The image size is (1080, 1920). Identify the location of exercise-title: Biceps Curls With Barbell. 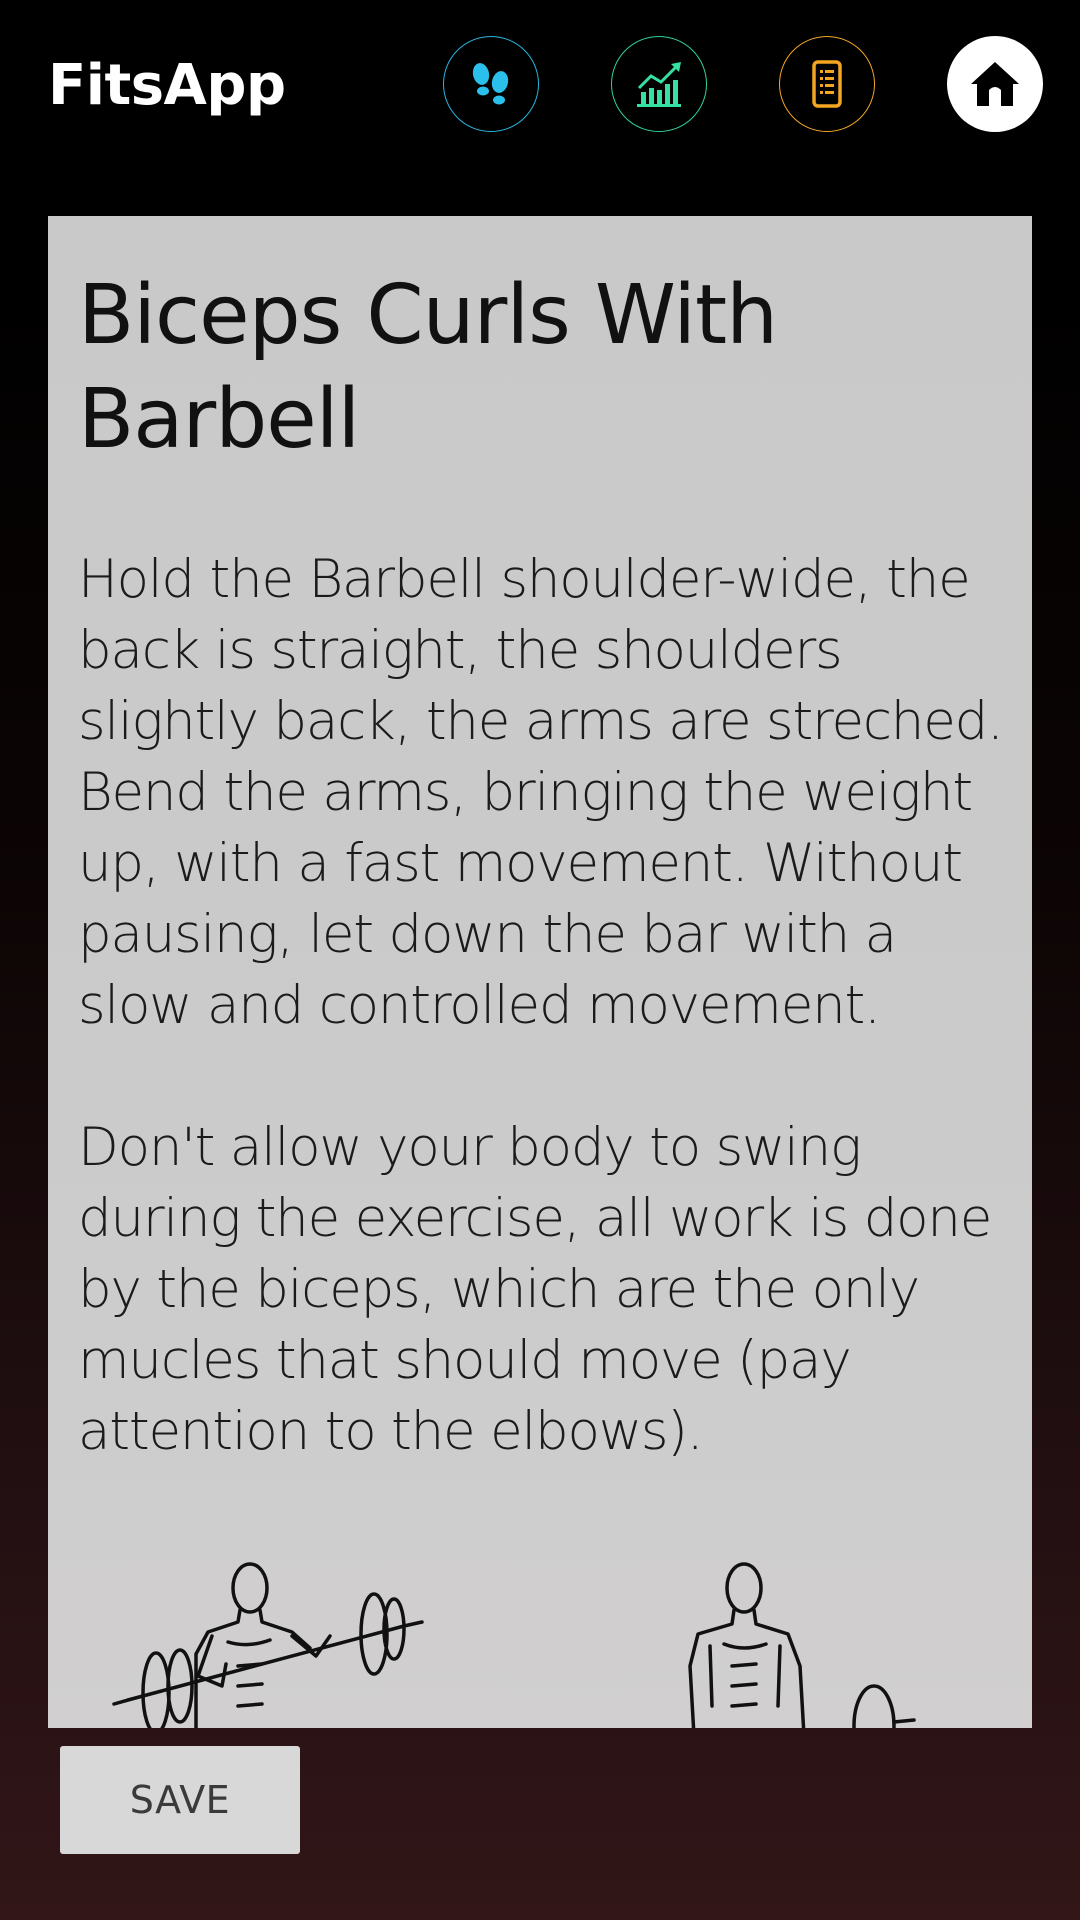
(428, 367).